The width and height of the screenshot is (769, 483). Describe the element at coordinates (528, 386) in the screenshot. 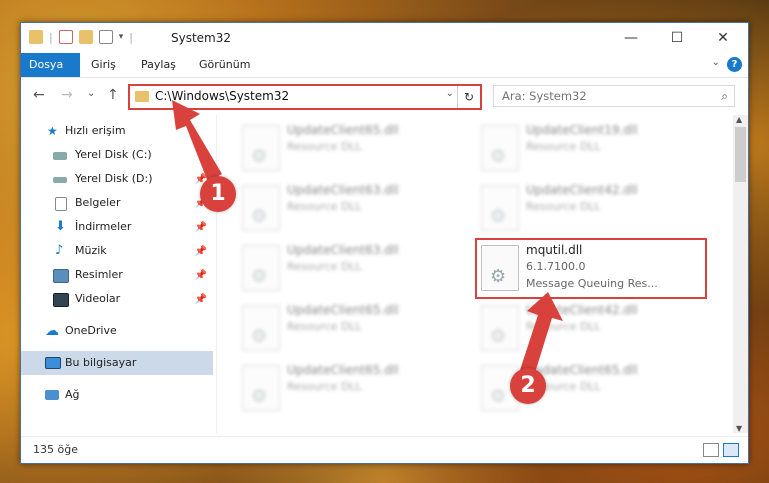

I see `step-marker-2: 2` at that location.